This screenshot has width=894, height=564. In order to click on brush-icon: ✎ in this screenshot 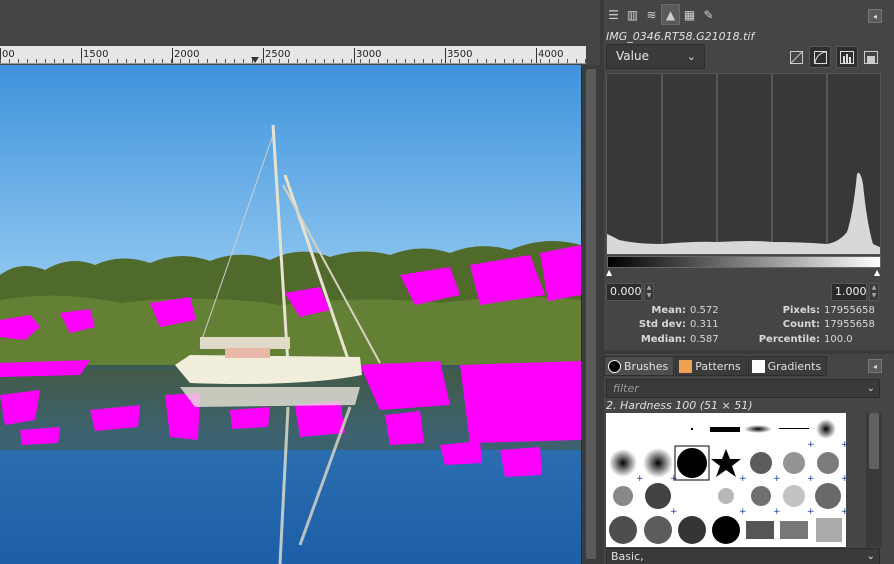, I will do `click(708, 14)`.